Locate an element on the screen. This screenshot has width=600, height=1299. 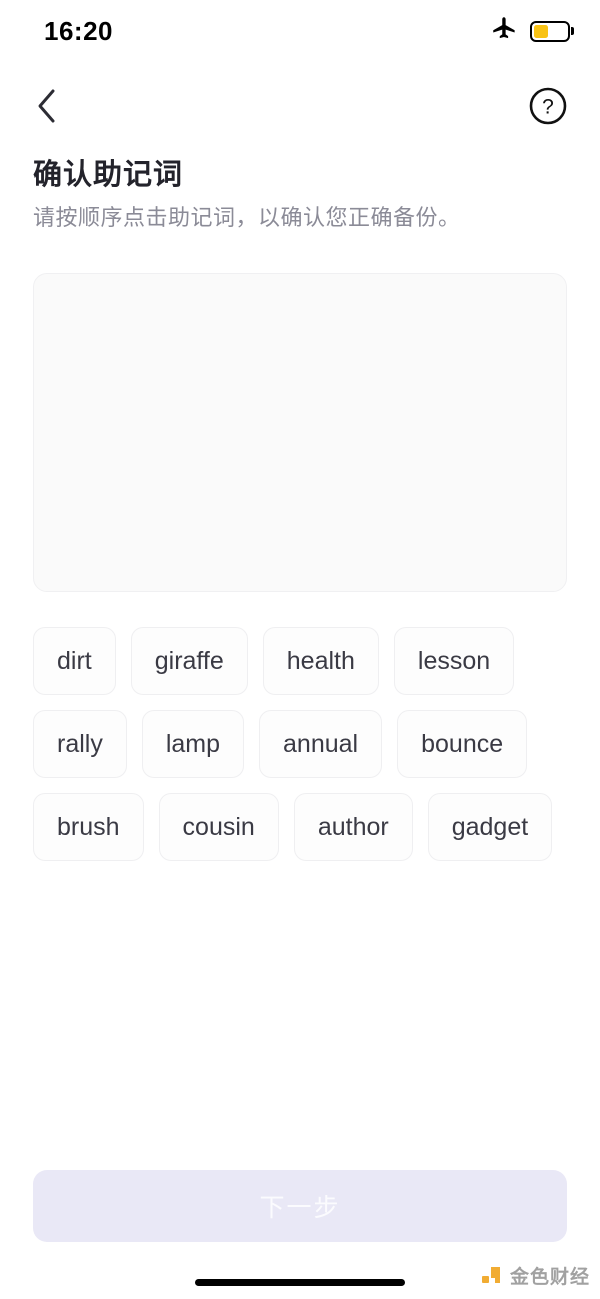
chevron-left-icon is located at coordinates (46, 106).